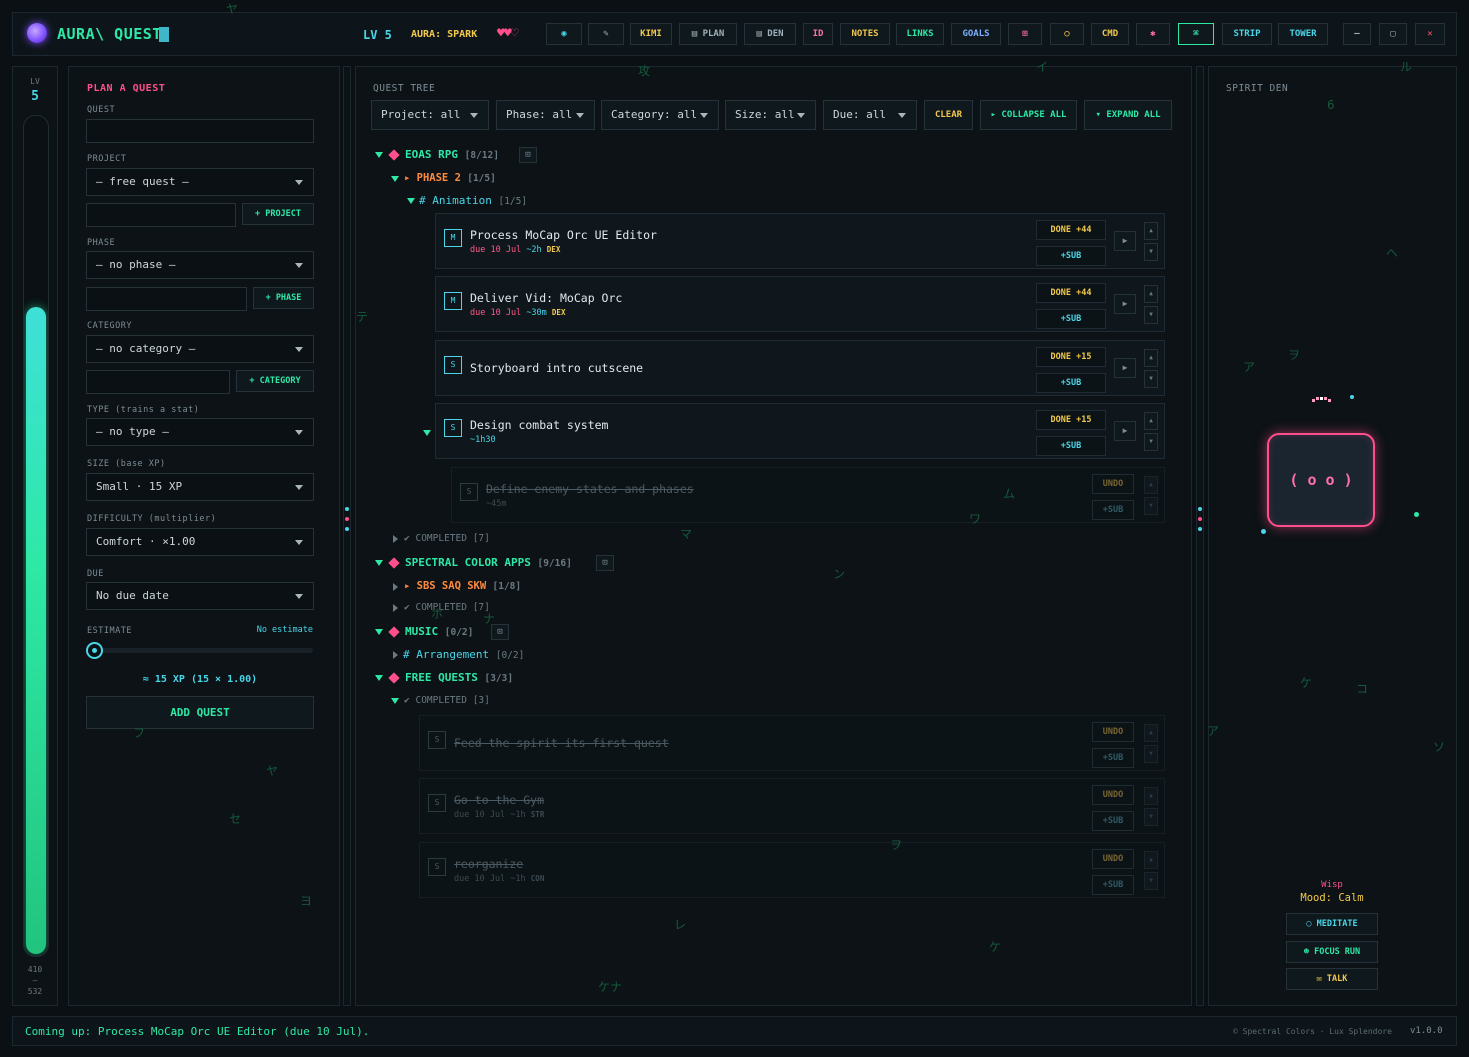  I want to click on project-filter: Project: all, so click(430, 115).